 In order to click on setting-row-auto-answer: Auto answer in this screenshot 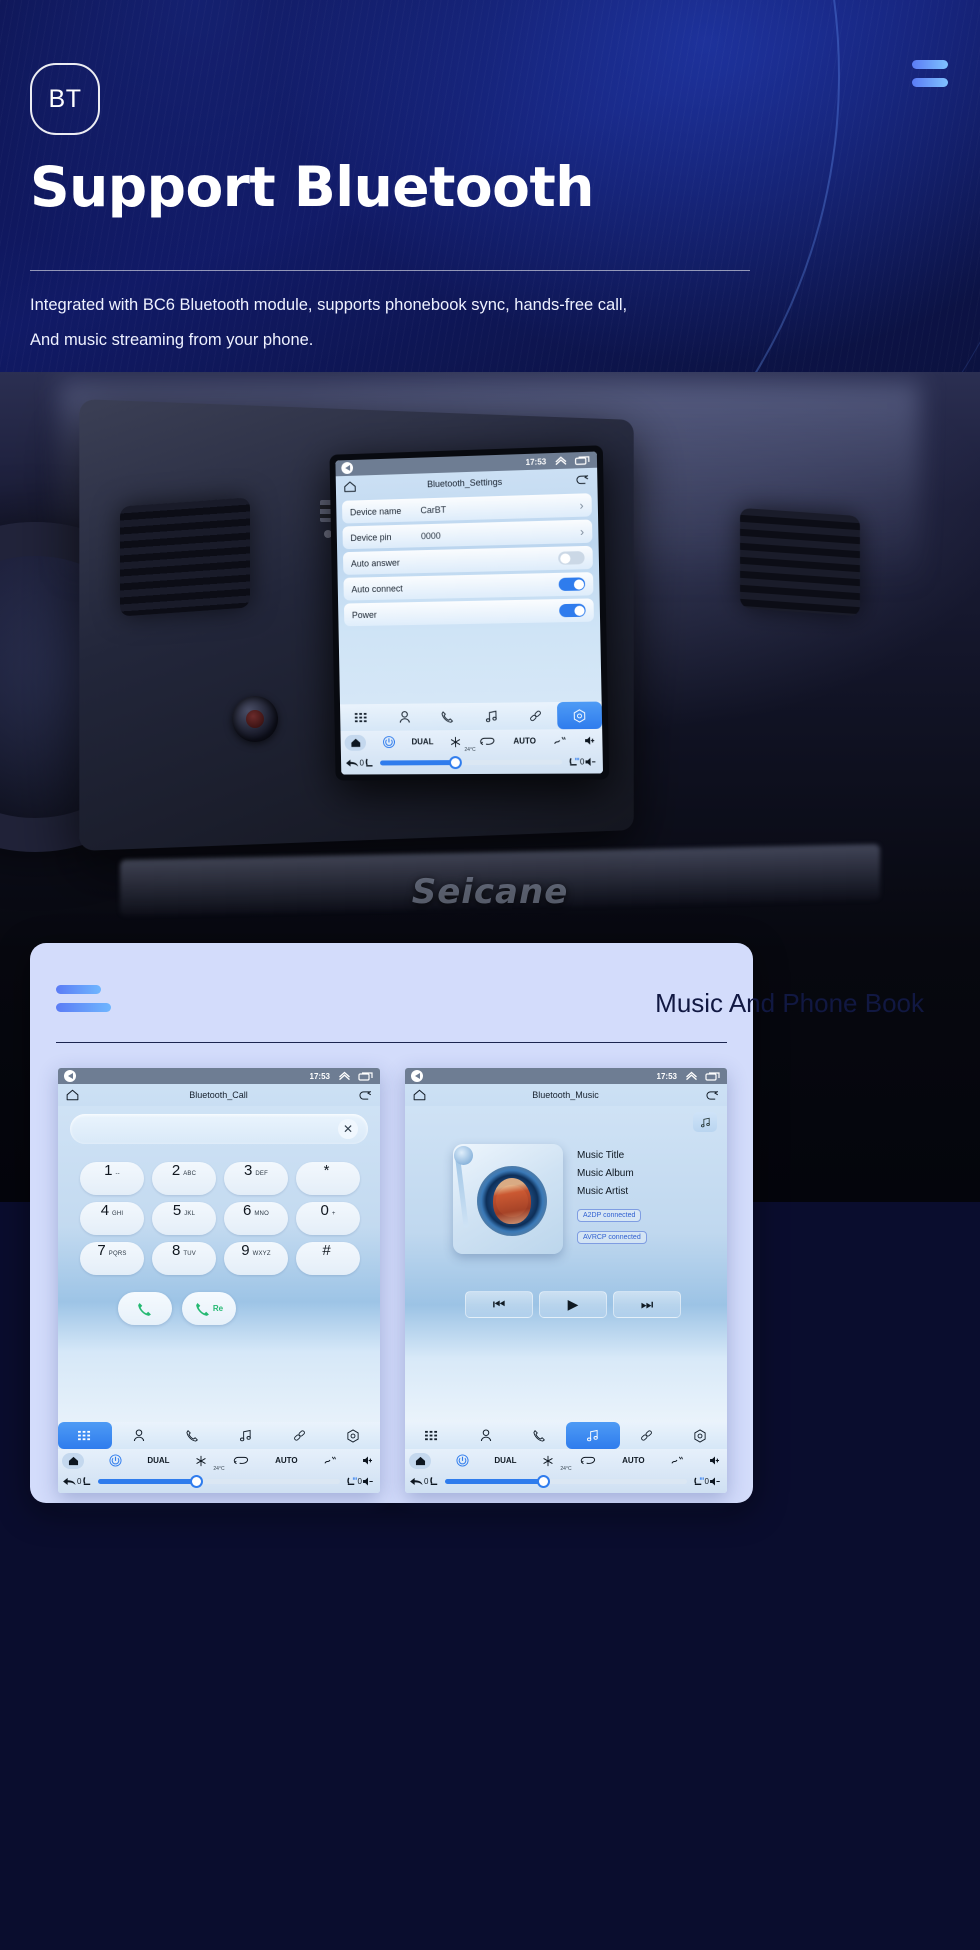, I will do `click(467, 560)`.